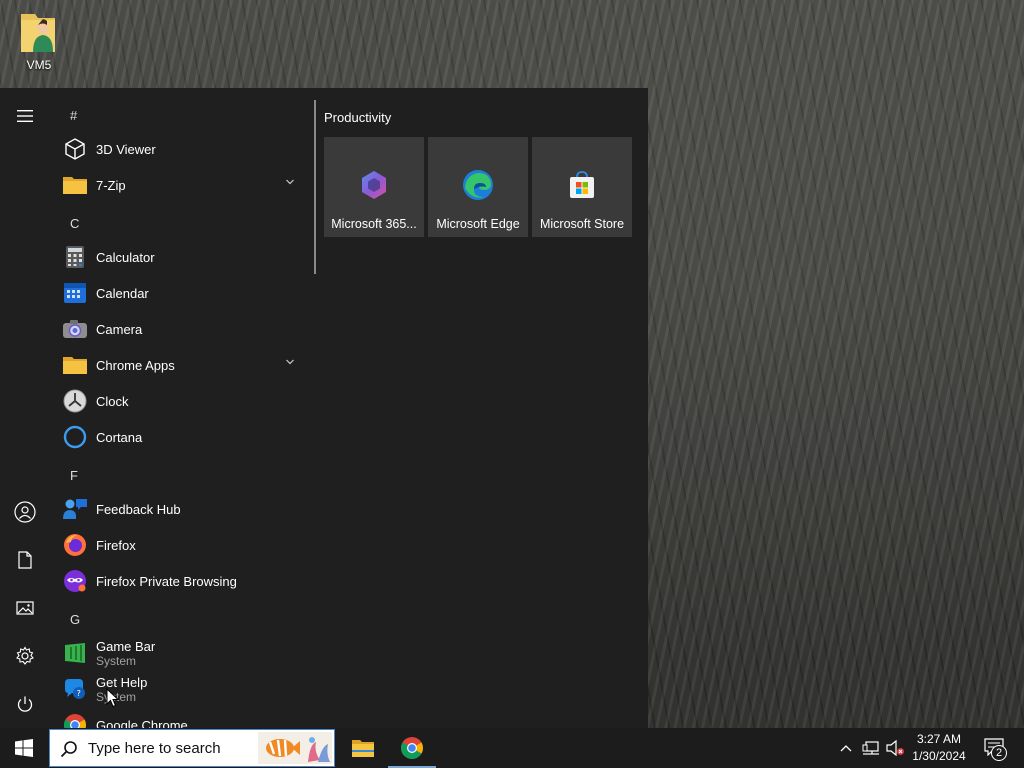  Describe the element at coordinates (119, 329) in the screenshot. I see `app-label: Camera` at that location.